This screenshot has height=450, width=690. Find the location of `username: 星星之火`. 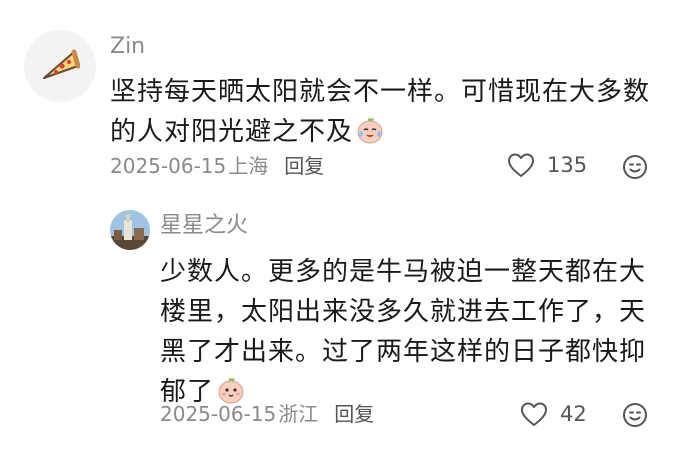

username: 星星之火 is located at coordinates (204, 226).